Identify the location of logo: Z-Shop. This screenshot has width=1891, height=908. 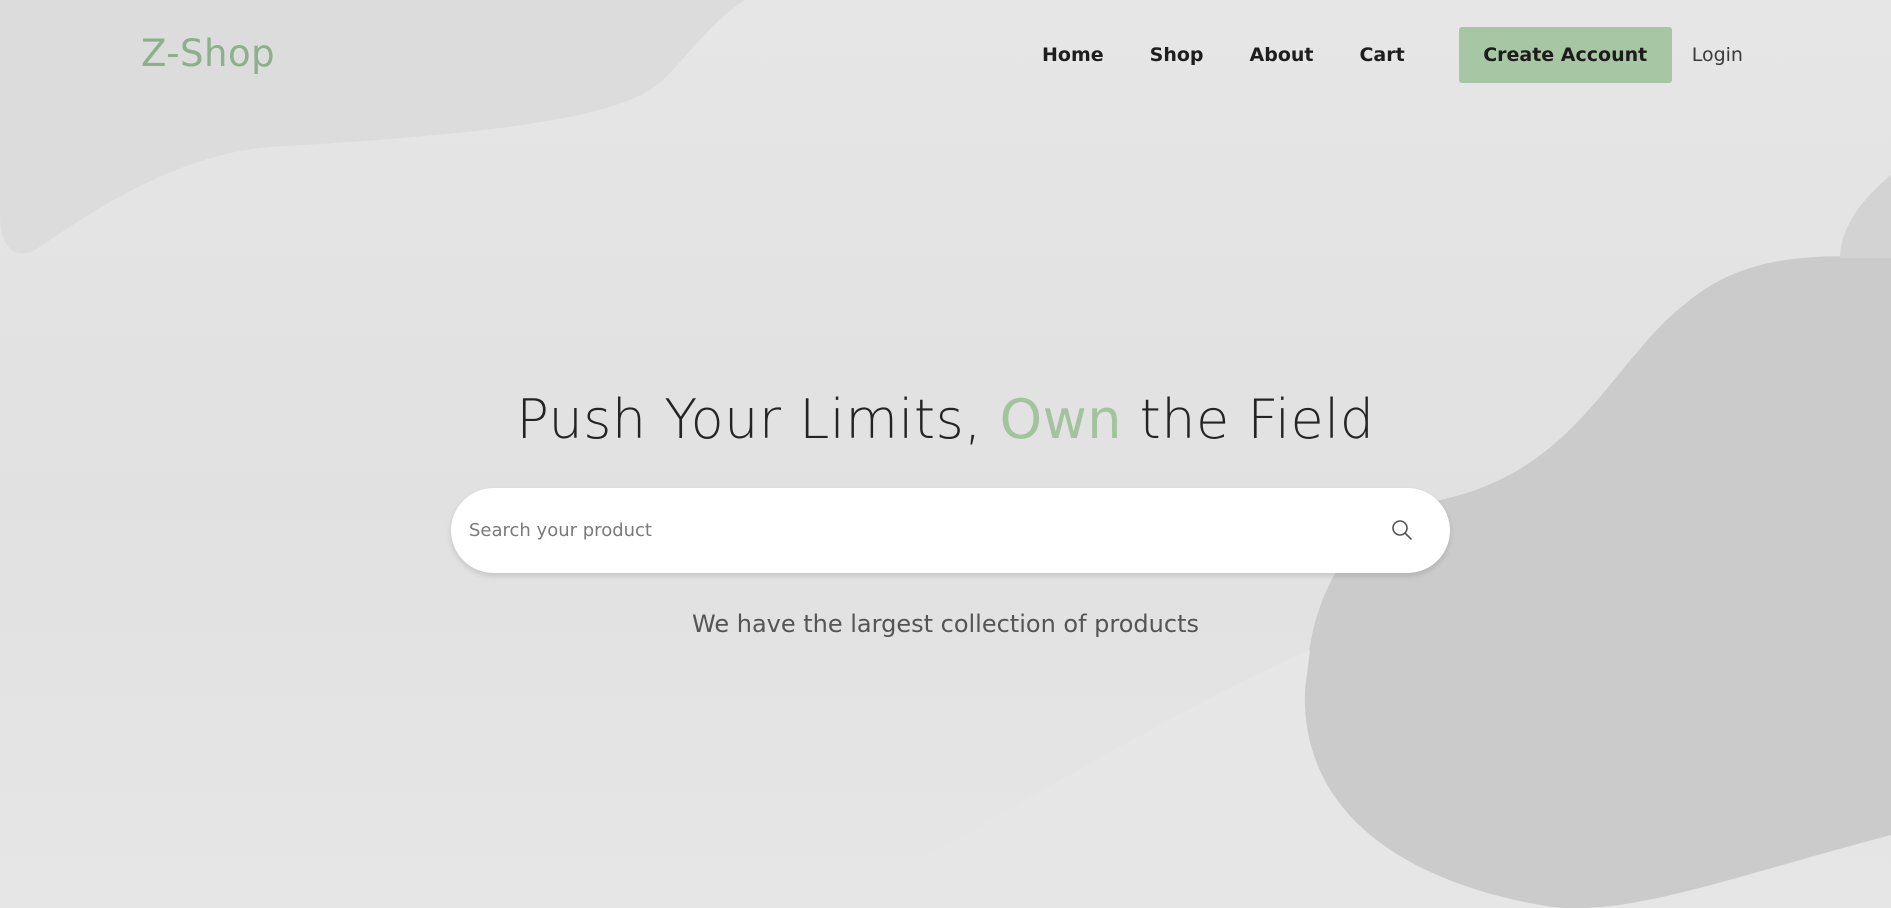
(208, 53).